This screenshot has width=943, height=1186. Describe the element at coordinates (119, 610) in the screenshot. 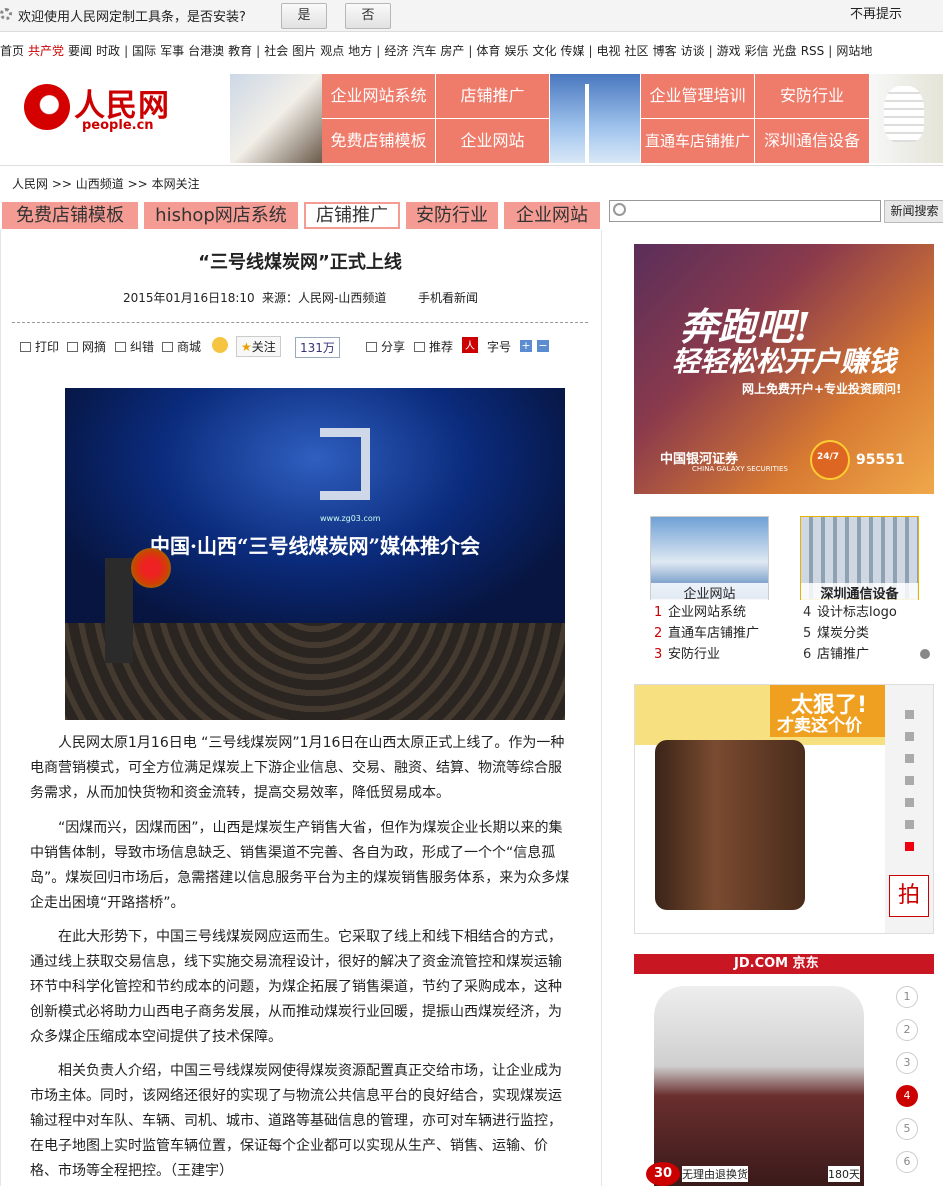

I see `podium` at that location.